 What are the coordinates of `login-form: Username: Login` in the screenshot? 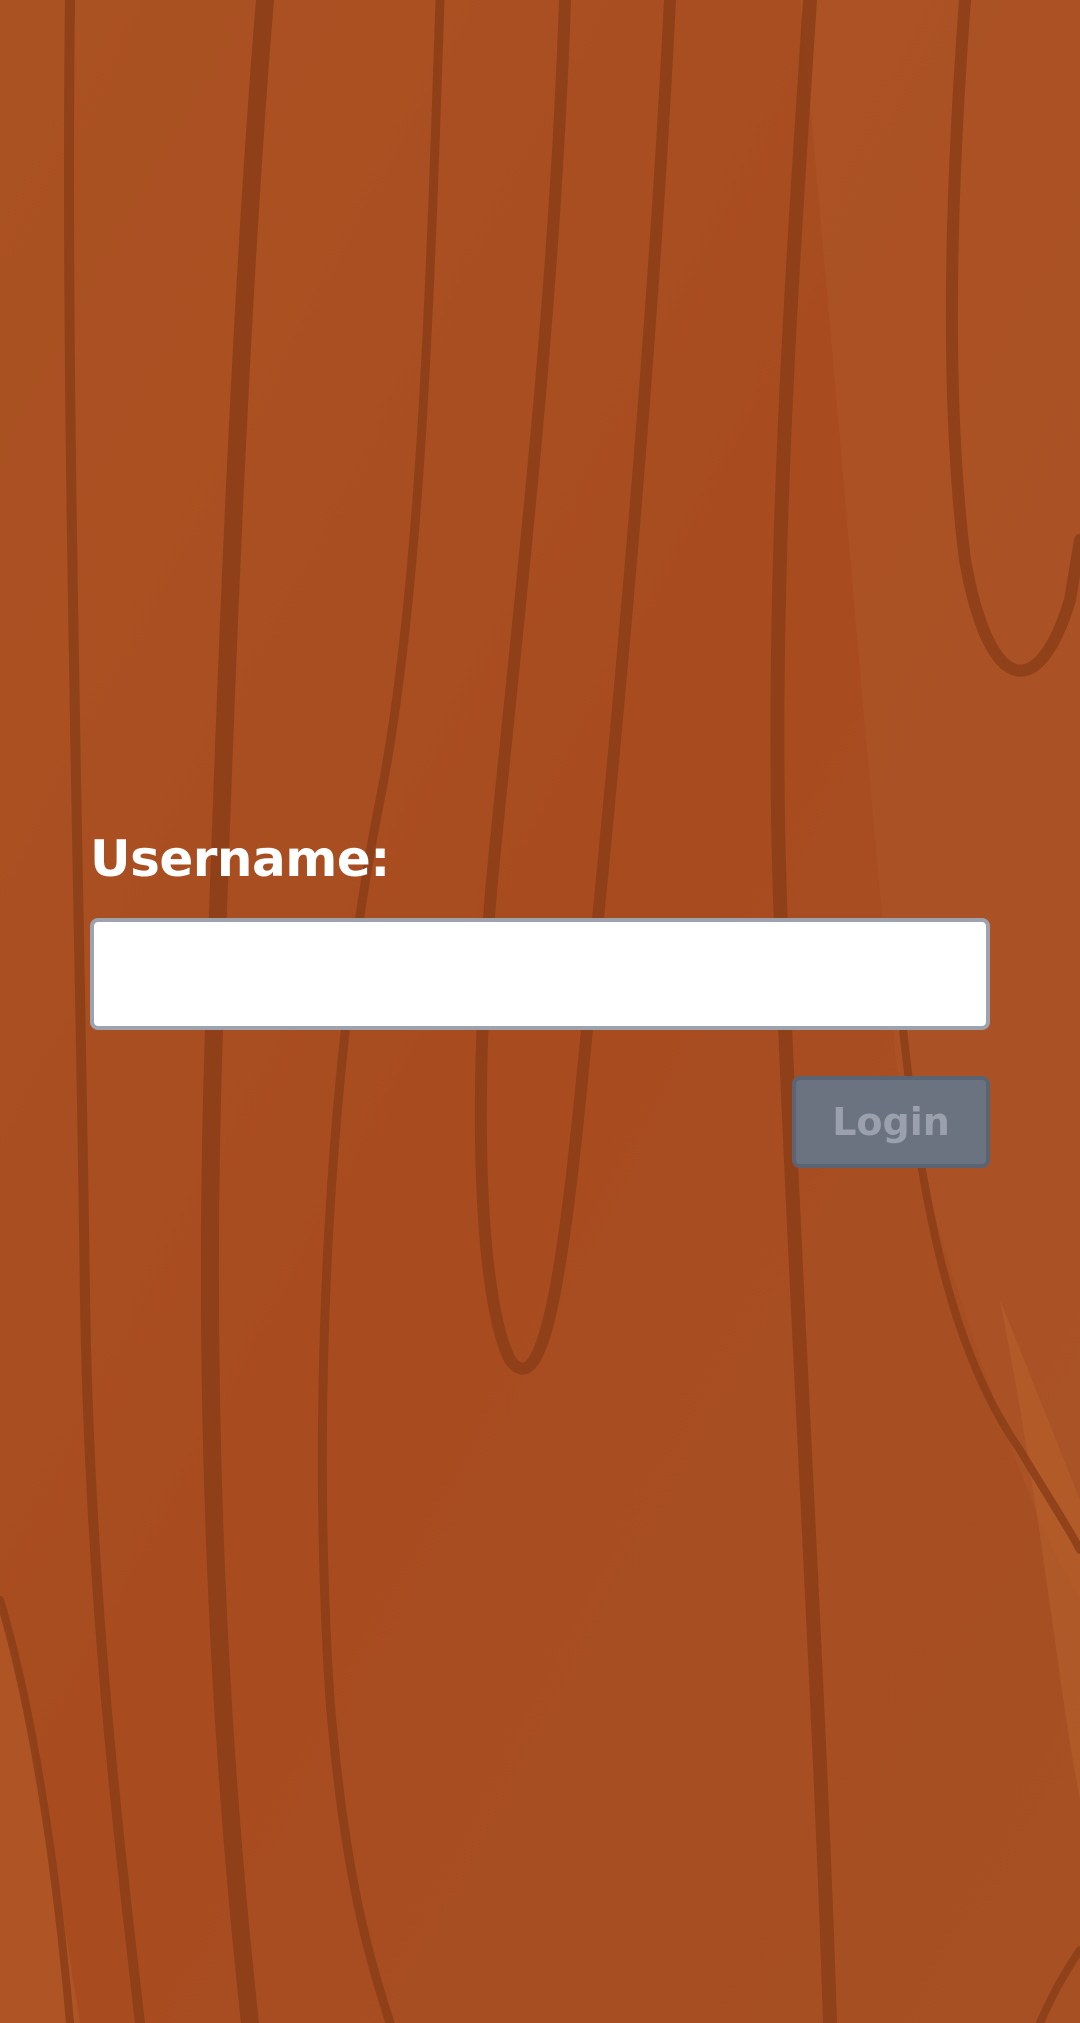 It's located at (540, 997).